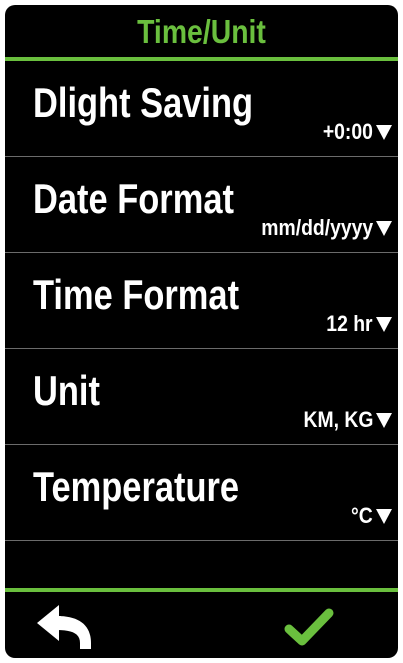 Image resolution: width=403 pixels, height=663 pixels. I want to click on setting-label: Date Format, so click(133, 198).